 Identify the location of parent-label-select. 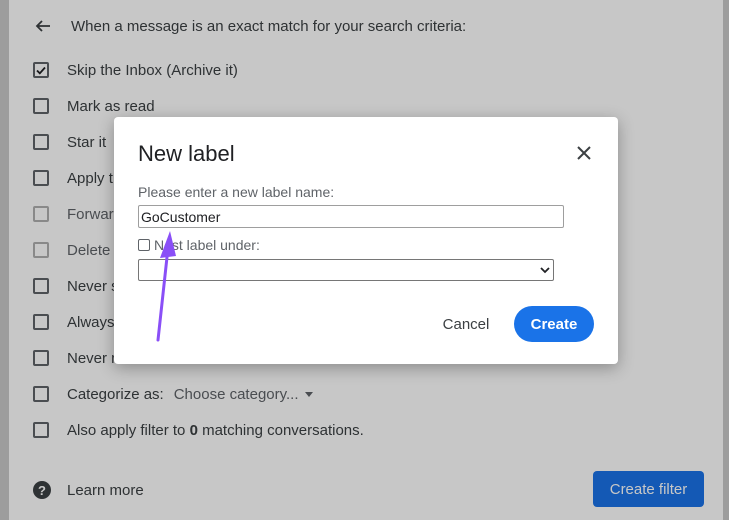
(346, 270).